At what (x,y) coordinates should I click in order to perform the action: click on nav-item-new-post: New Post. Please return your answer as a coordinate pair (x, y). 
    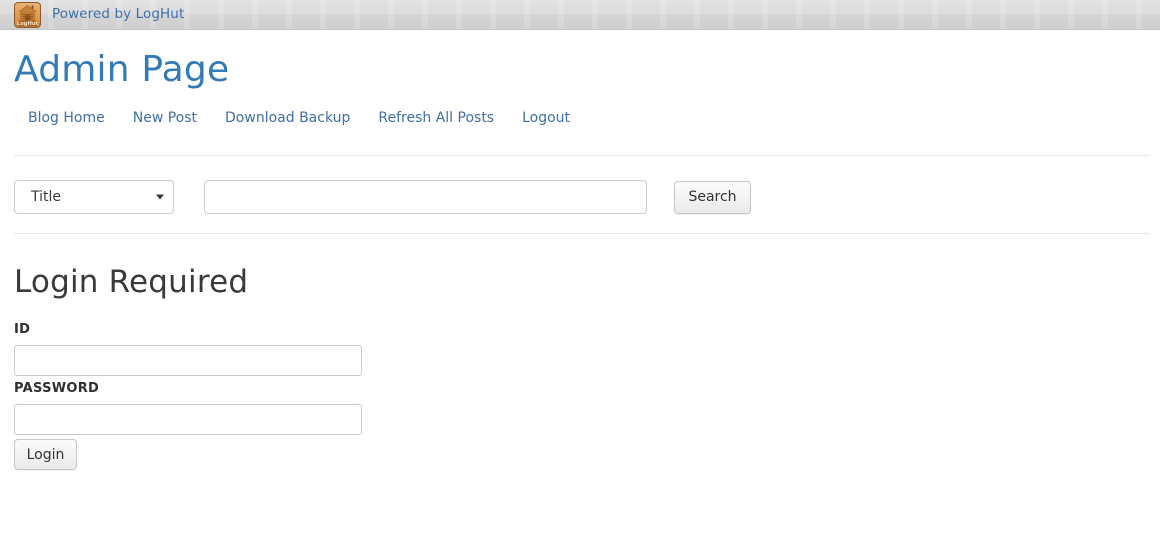
    Looking at the image, I should click on (165, 118).